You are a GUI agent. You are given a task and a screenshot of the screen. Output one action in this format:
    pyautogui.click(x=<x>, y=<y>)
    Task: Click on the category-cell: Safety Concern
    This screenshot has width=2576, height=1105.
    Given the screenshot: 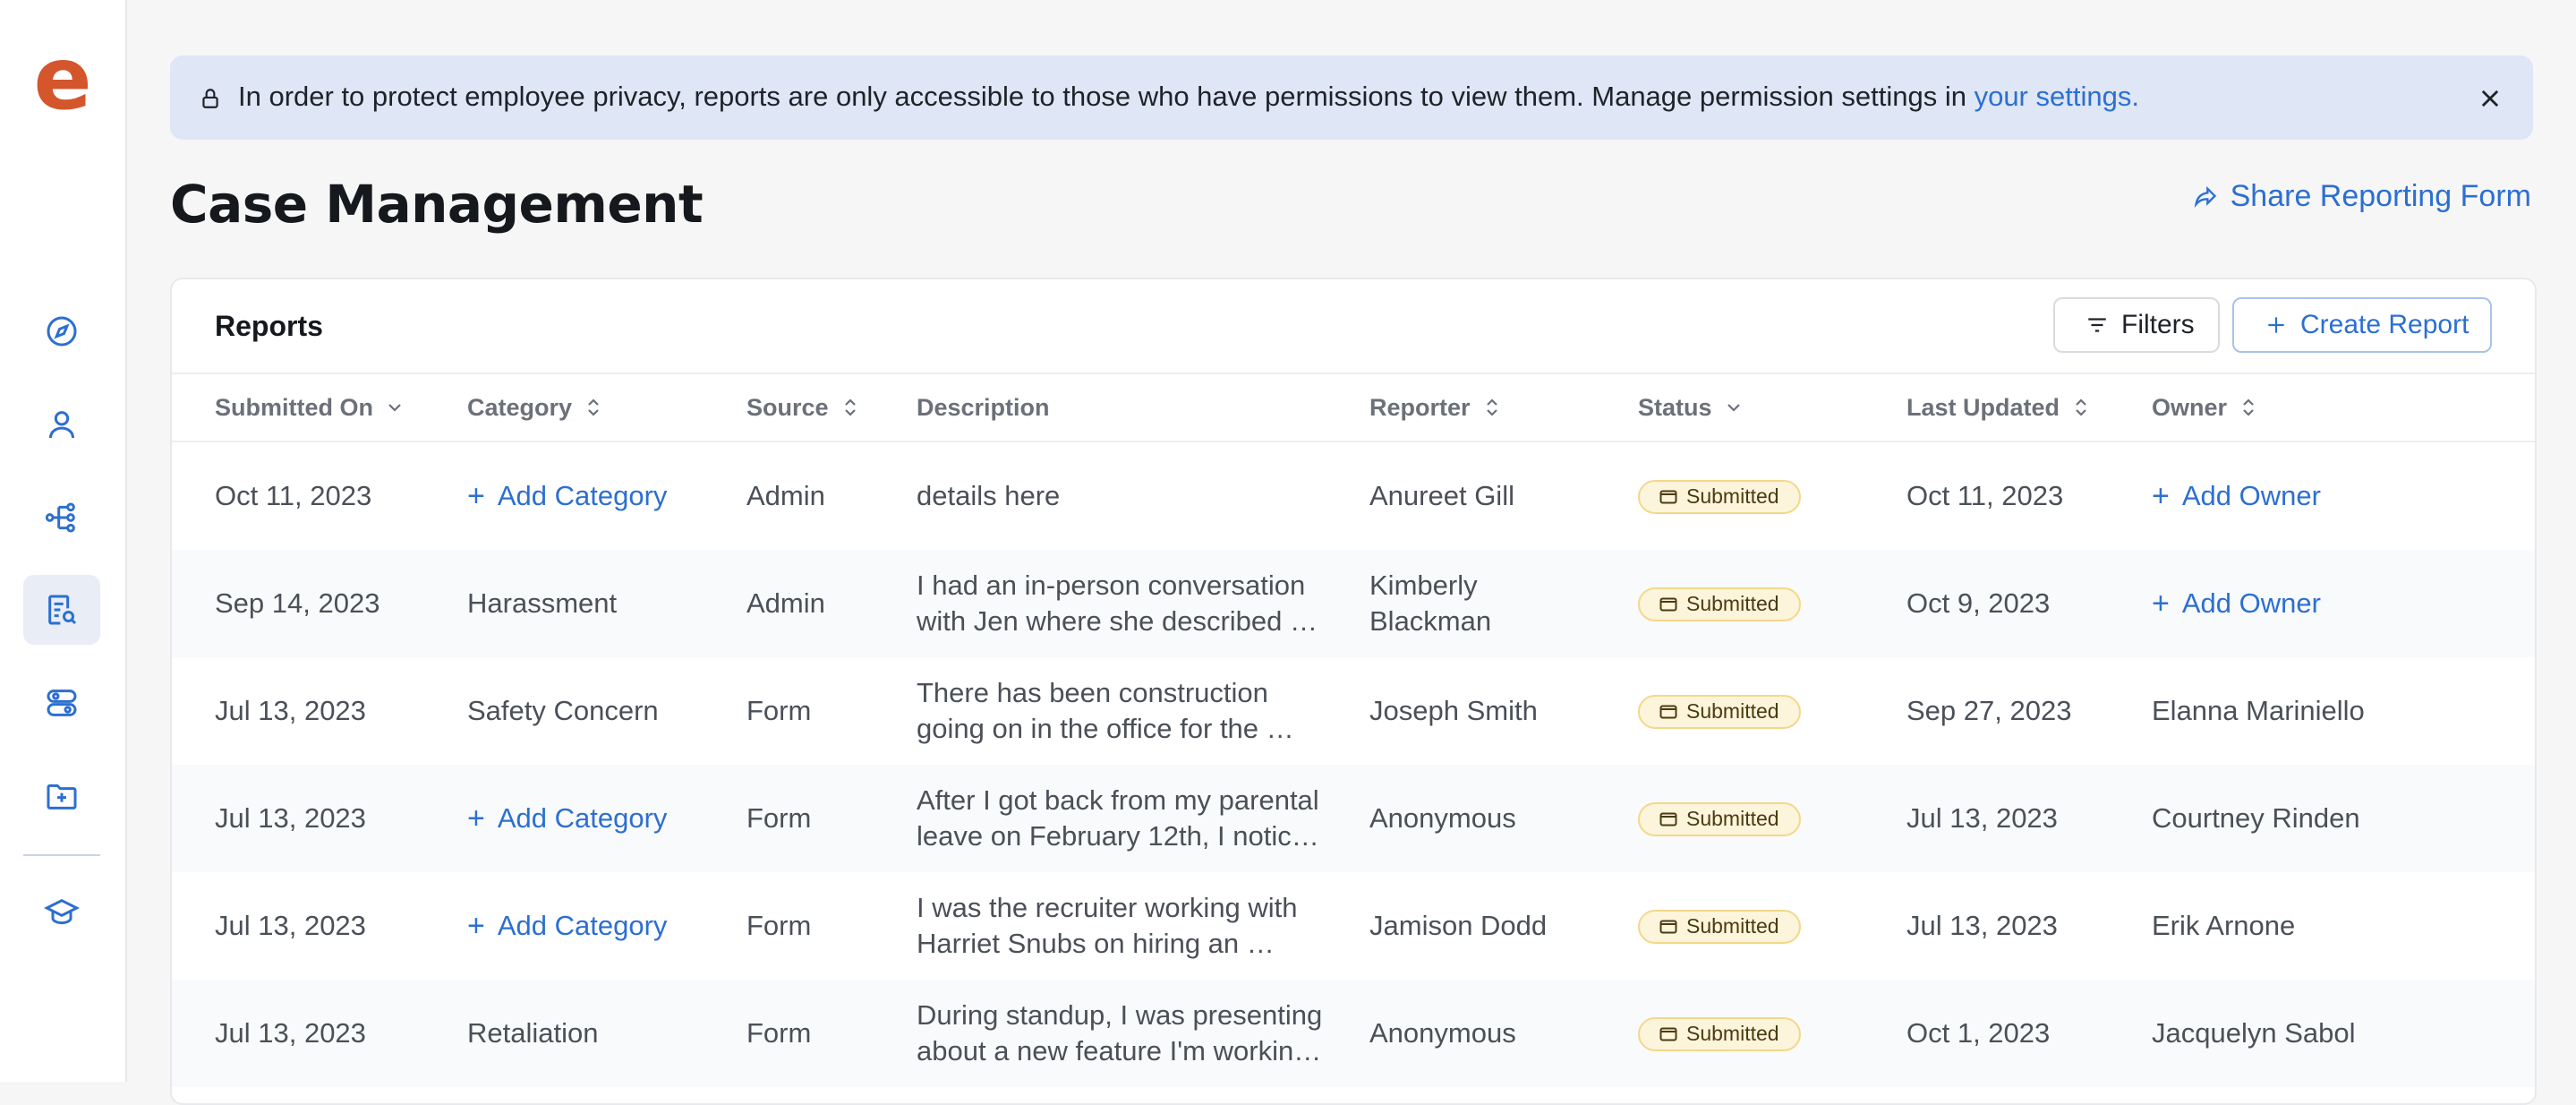 What is the action you would take?
    pyautogui.click(x=606, y=711)
    